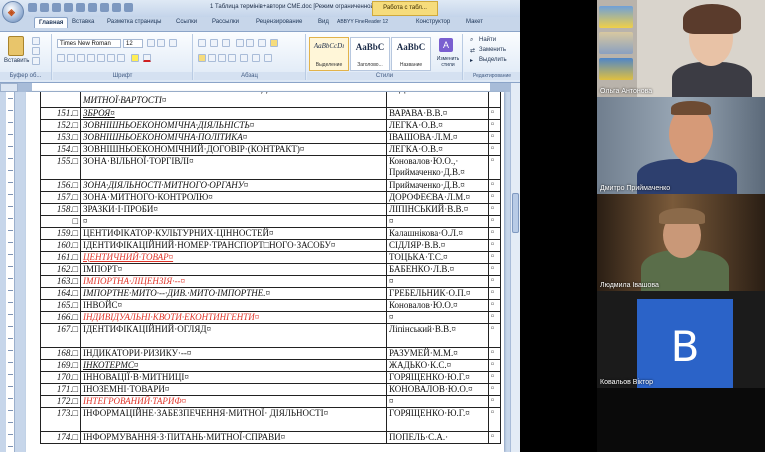 The height and width of the screenshot is (452, 765). What do you see at coordinates (233, 437) in the screenshot?
I see `term-cell: ІНФОРМУВАННЯ·З·ПИТАНЬ·МИТНОЇ·СПРАВИ¤` at bounding box center [233, 437].